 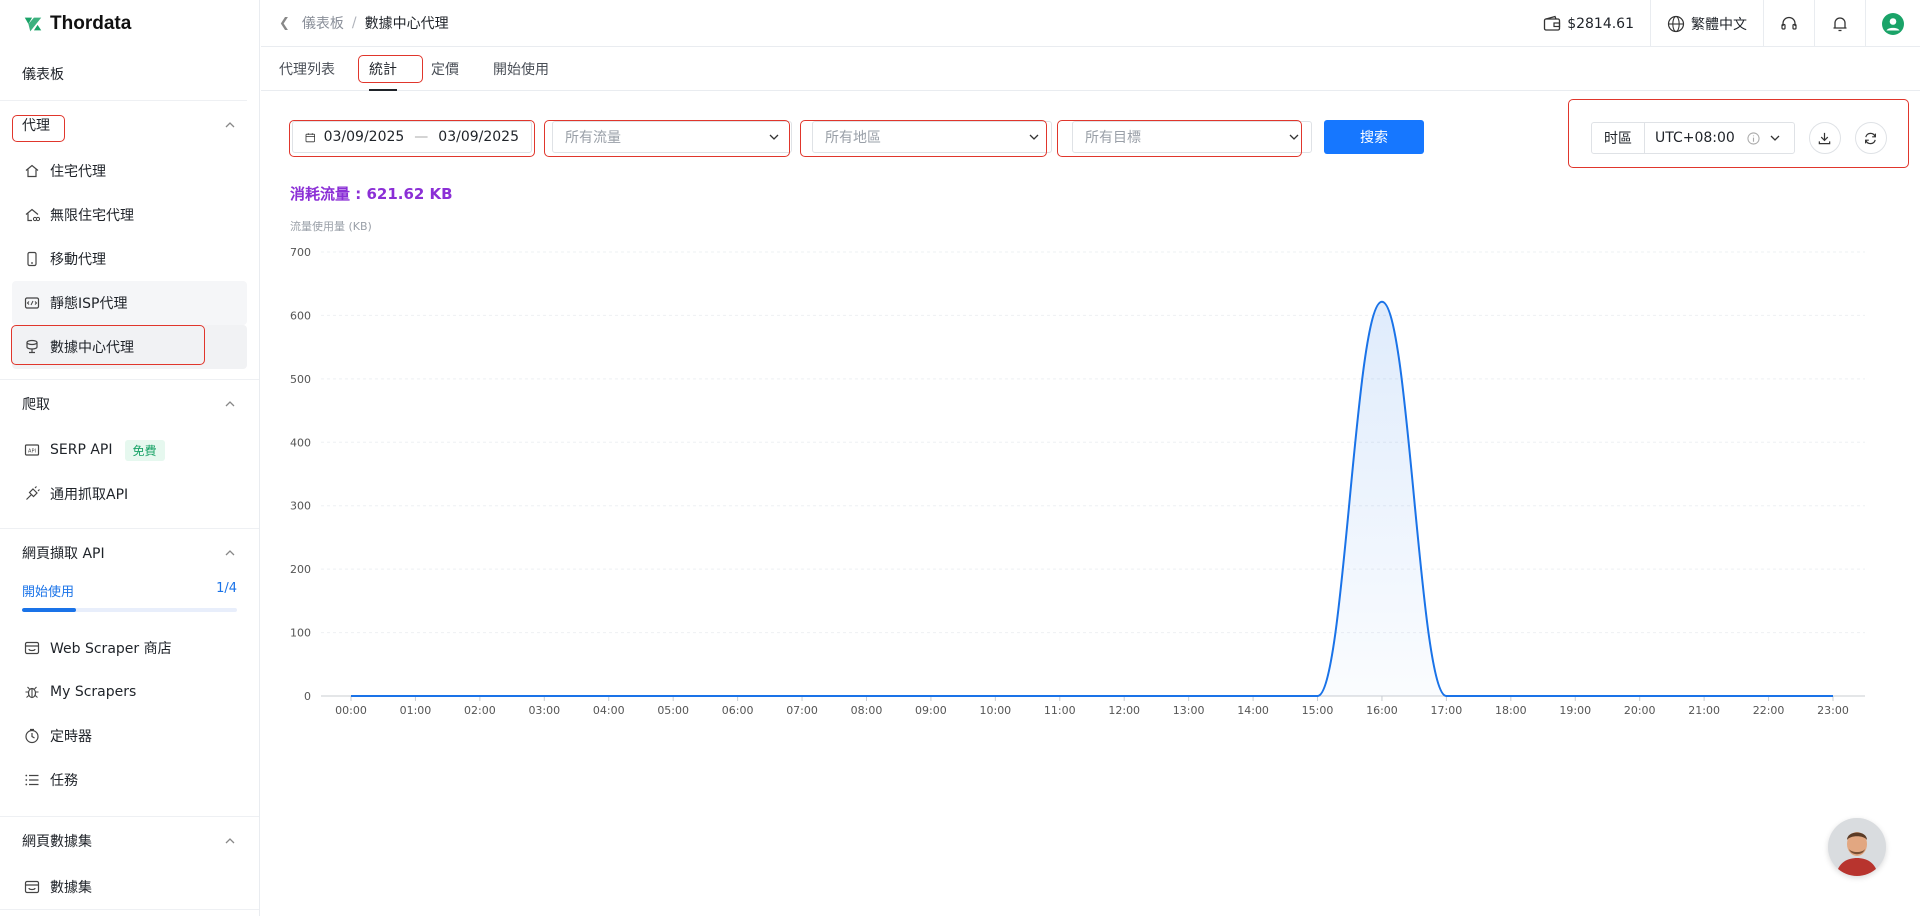 What do you see at coordinates (129, 887) in the screenshot?
I see `sidebar-item-dataset: 數據集` at bounding box center [129, 887].